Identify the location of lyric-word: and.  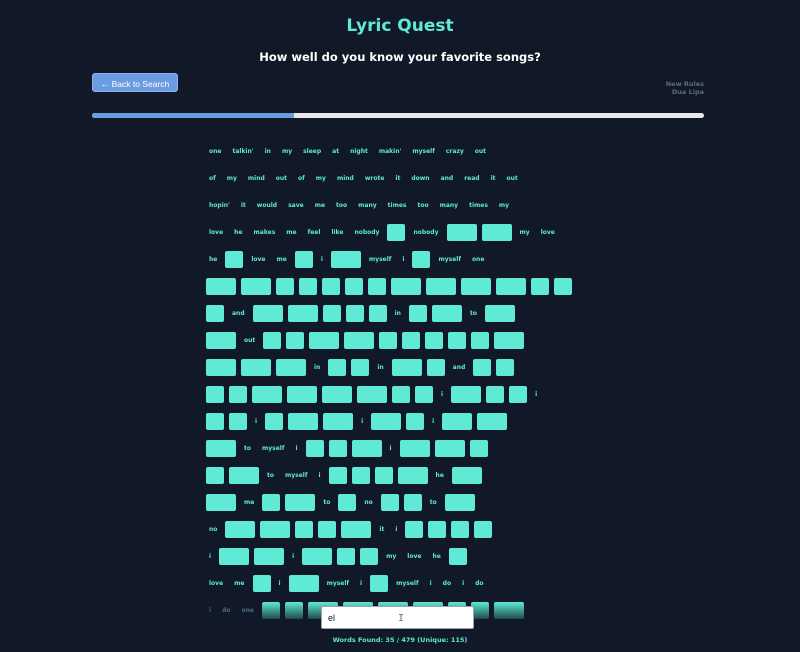
(238, 313).